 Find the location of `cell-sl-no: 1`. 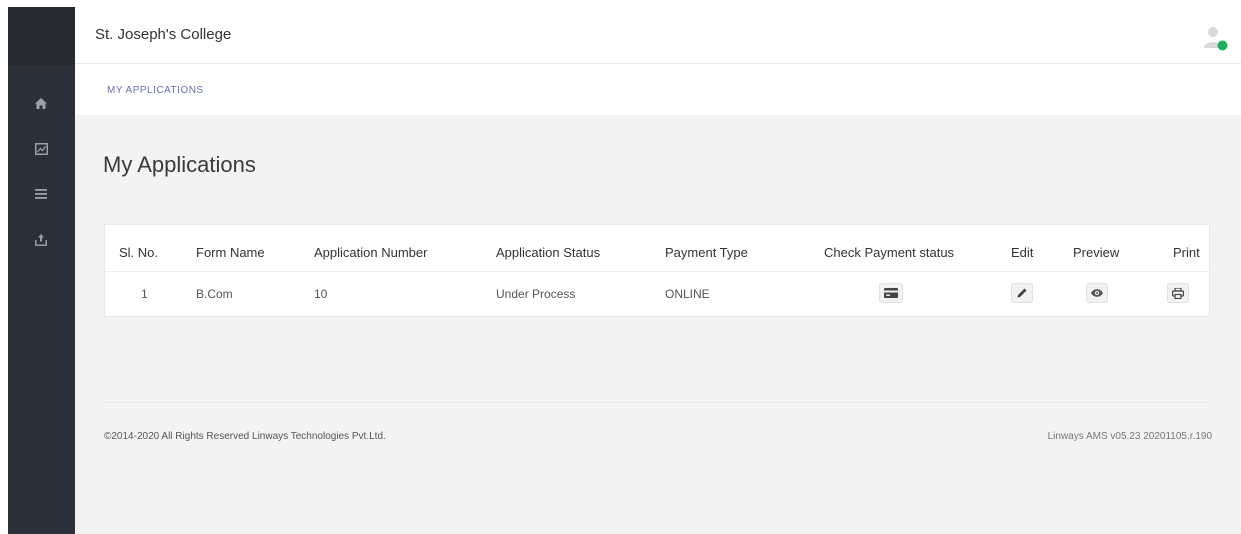

cell-sl-no: 1 is located at coordinates (144, 294).